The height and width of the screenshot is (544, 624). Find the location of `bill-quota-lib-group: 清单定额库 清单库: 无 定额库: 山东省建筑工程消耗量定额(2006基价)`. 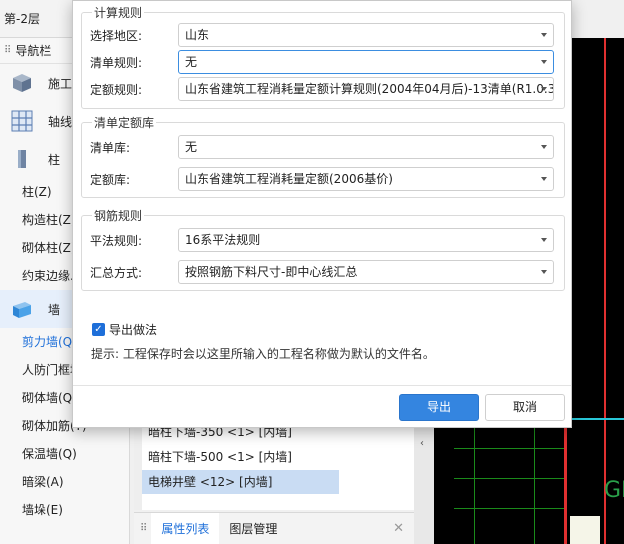

bill-quota-lib-group: 清单定额库 清单库: 无 定额库: 山东省建筑工程消耗量定额(2006基价) is located at coordinates (323, 156).